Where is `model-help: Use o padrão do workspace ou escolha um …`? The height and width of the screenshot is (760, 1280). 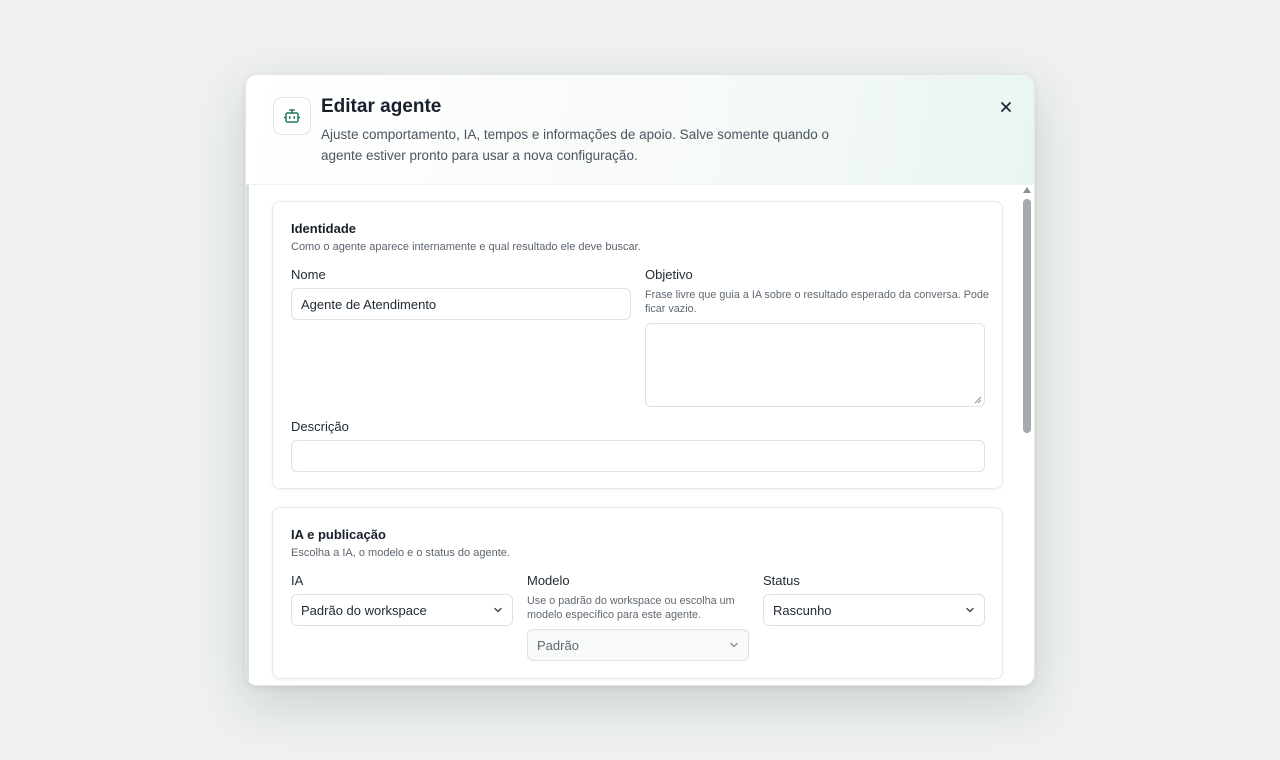
model-help: Use o padrão do workspace ou escolha um … is located at coordinates (631, 608).